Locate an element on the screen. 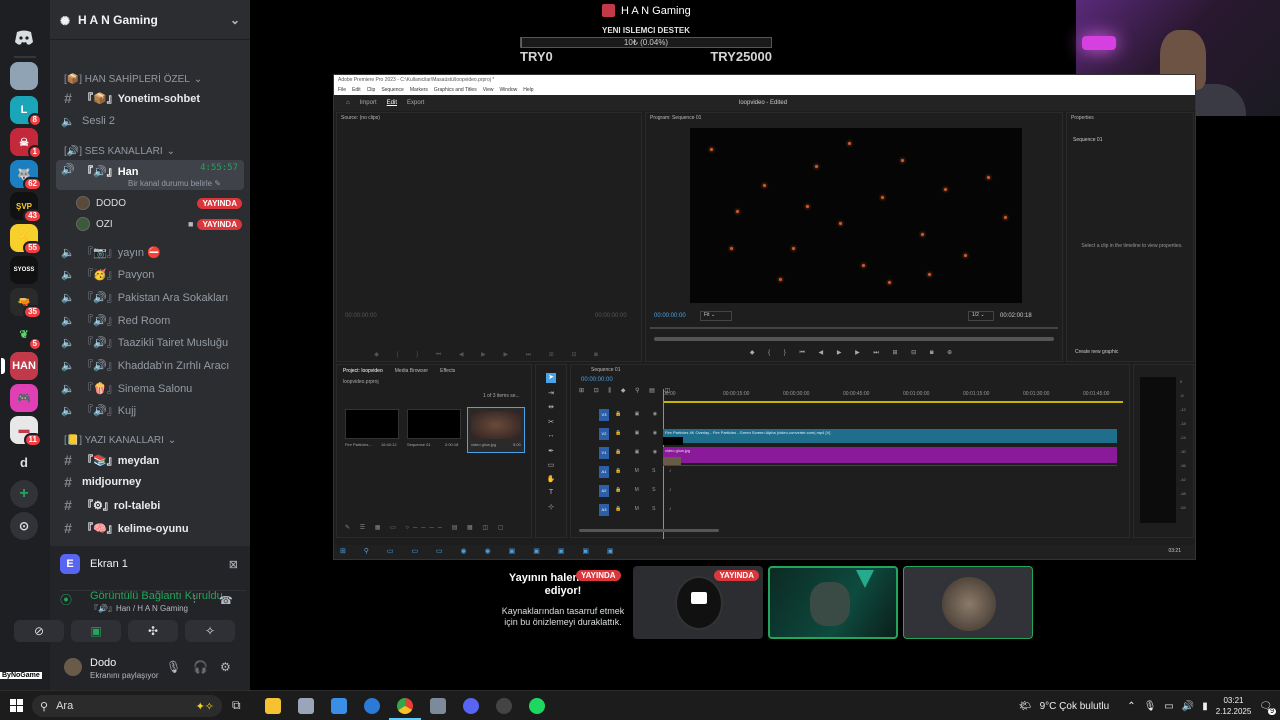 This screenshot has height=720, width=1280. track-header: A1 is located at coordinates (604, 472).